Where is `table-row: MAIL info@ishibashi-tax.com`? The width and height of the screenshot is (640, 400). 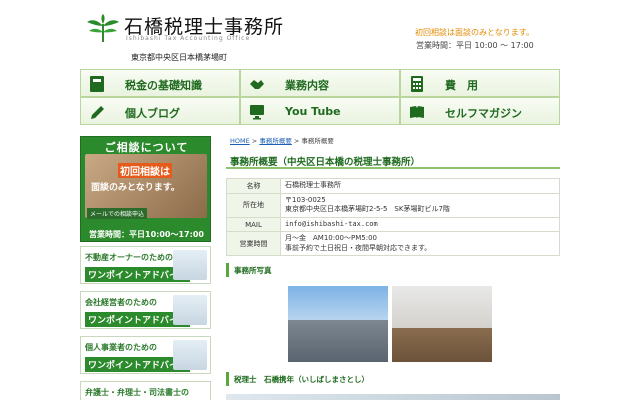
table-row: MAIL info@ishibashi-tax.com is located at coordinates (393, 224).